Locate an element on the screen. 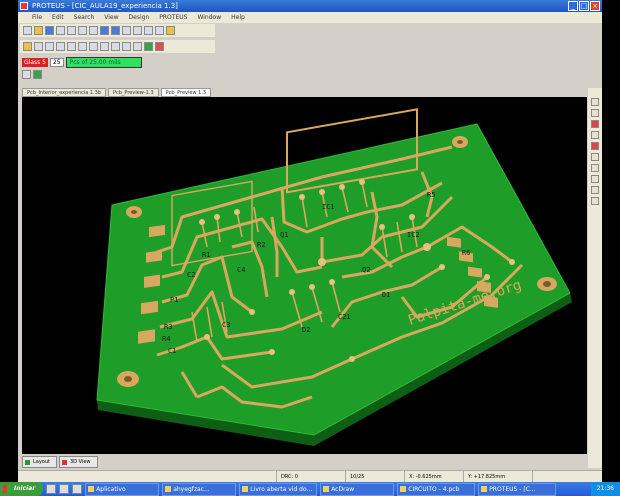 Image resolution: width=620 pixels, height=496 pixels. label-c3: C3 is located at coordinates (226, 325).